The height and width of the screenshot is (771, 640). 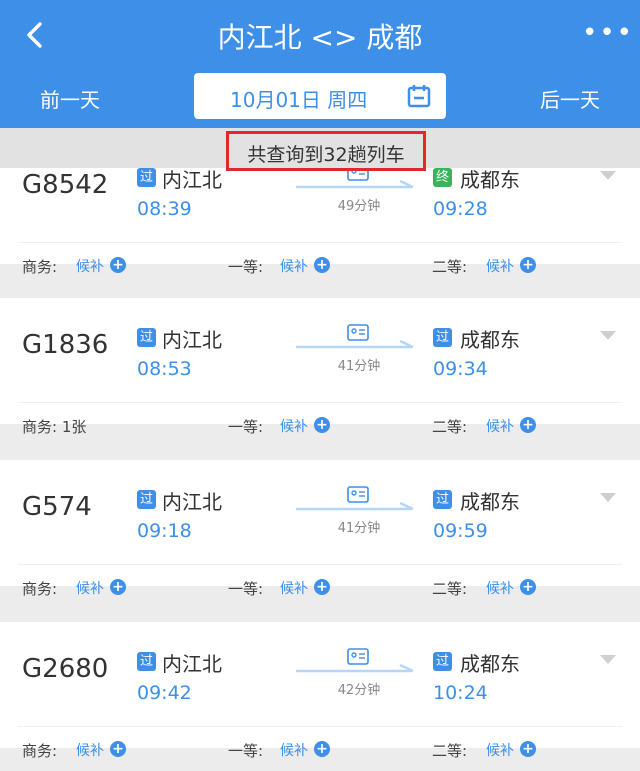 What do you see at coordinates (570, 98) in the screenshot?
I see `next-day-button: 后一天` at bounding box center [570, 98].